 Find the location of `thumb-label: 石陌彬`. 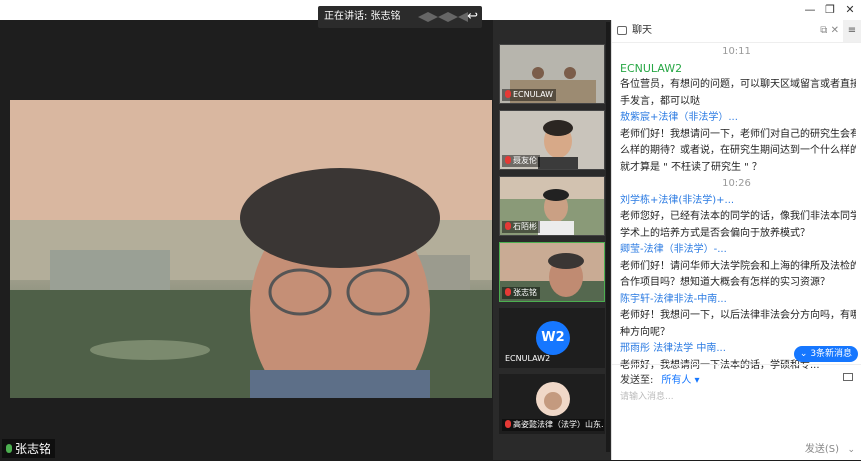

thumb-label: 石陌彬 is located at coordinates (525, 226).